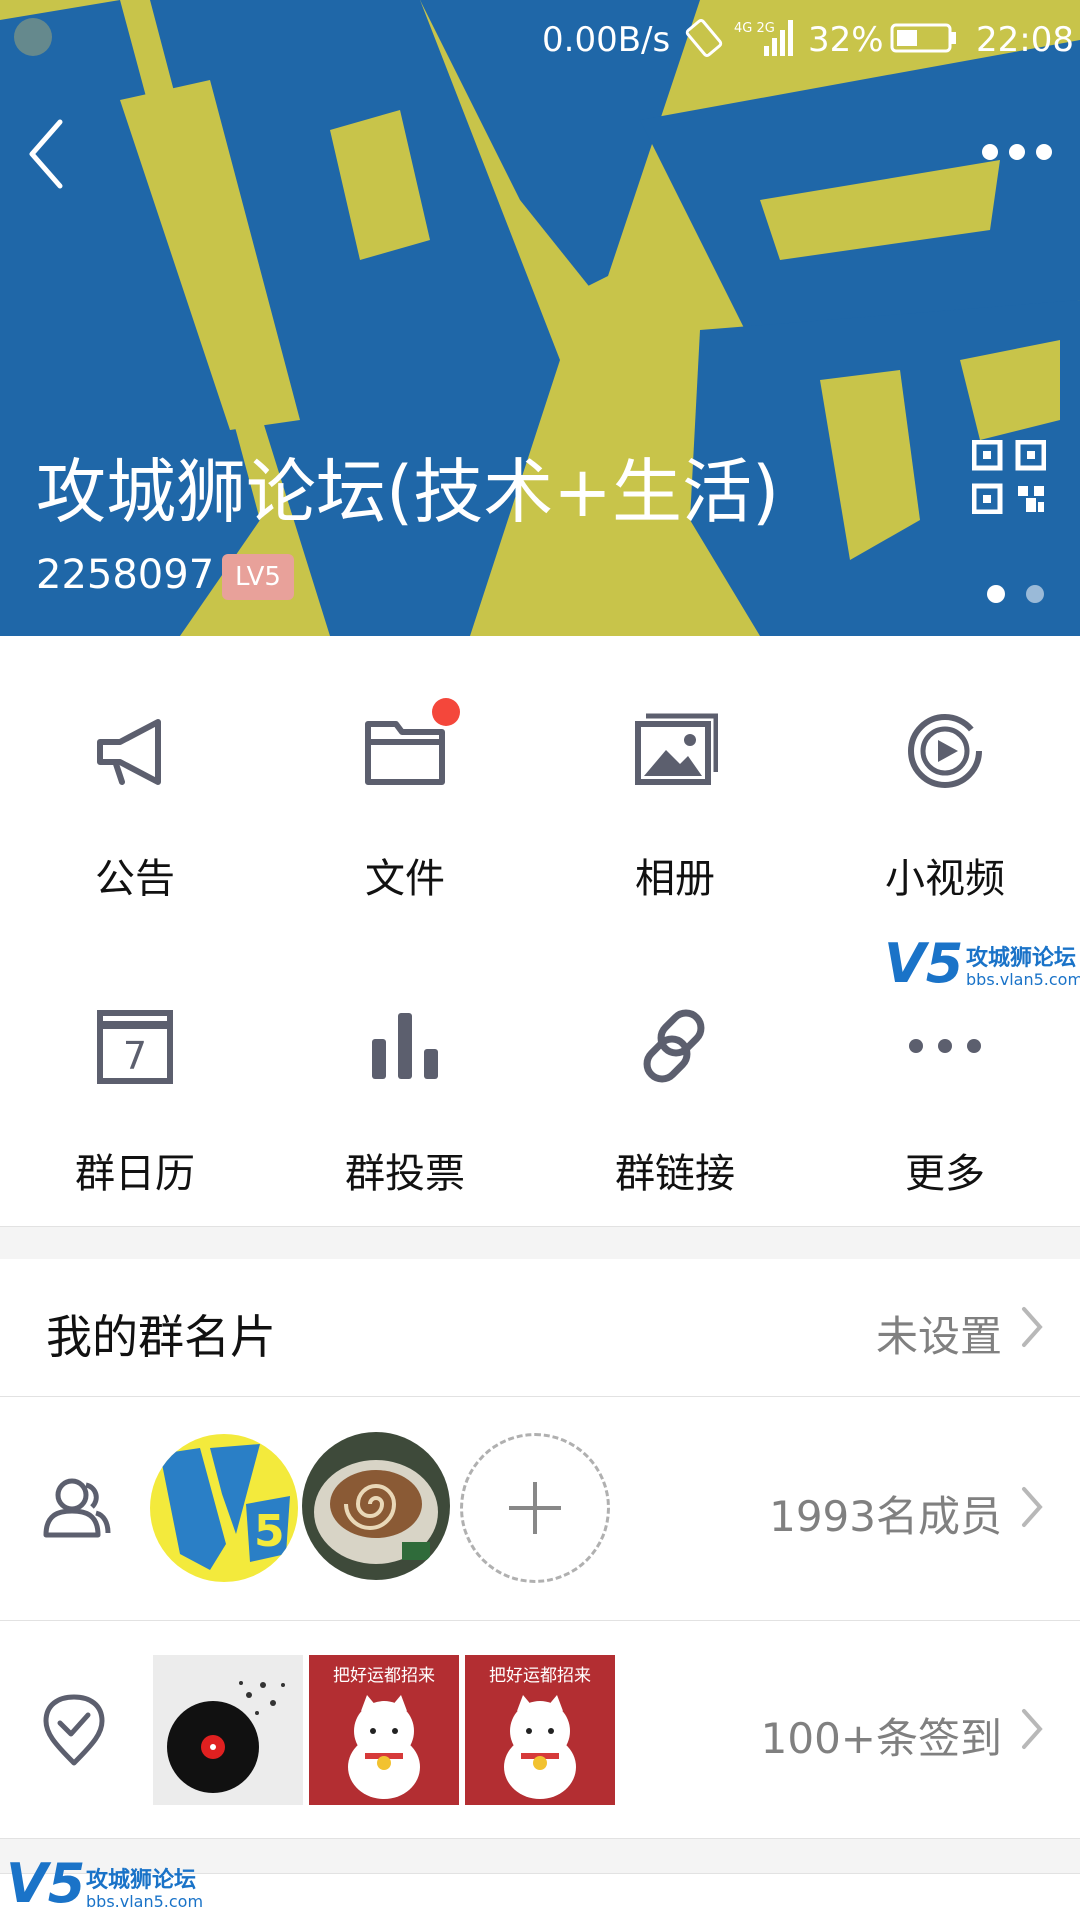  I want to click on add-member-button, so click(535, 1508).